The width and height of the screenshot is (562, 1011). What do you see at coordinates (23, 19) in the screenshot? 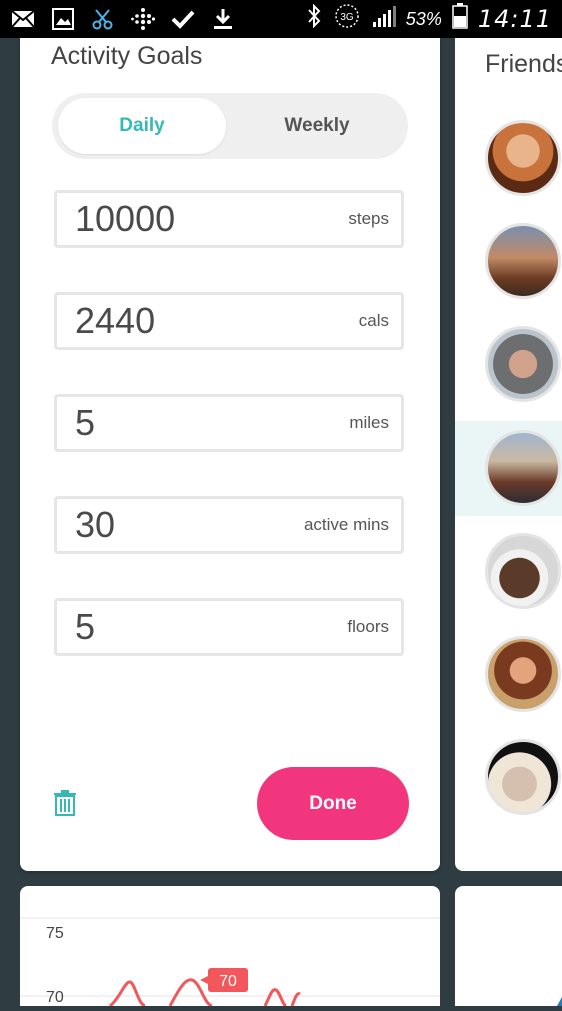
I see `mail-icon` at bounding box center [23, 19].